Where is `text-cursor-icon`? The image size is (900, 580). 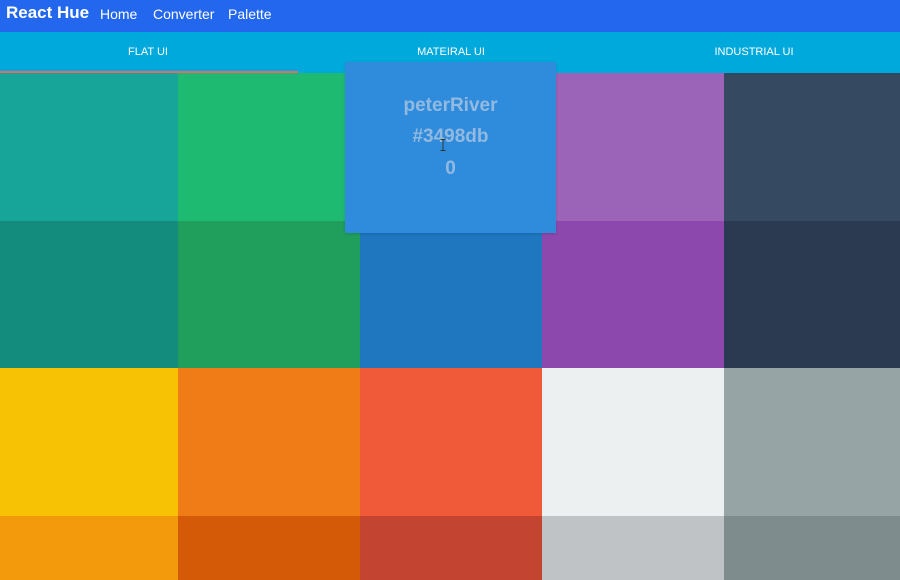 text-cursor-icon is located at coordinates (443, 145).